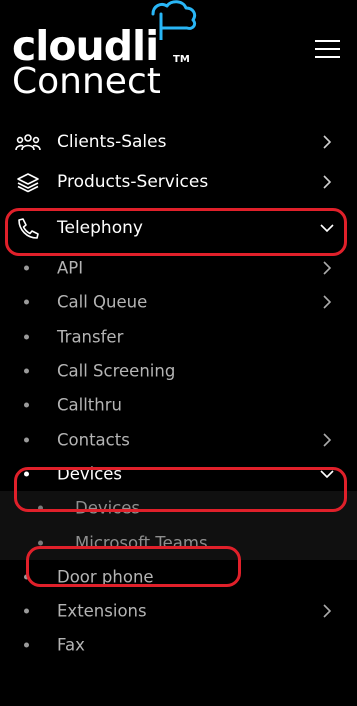 Image resolution: width=357 pixels, height=706 pixels. I want to click on sidebar-item-telephony: Telephony, so click(178, 228).